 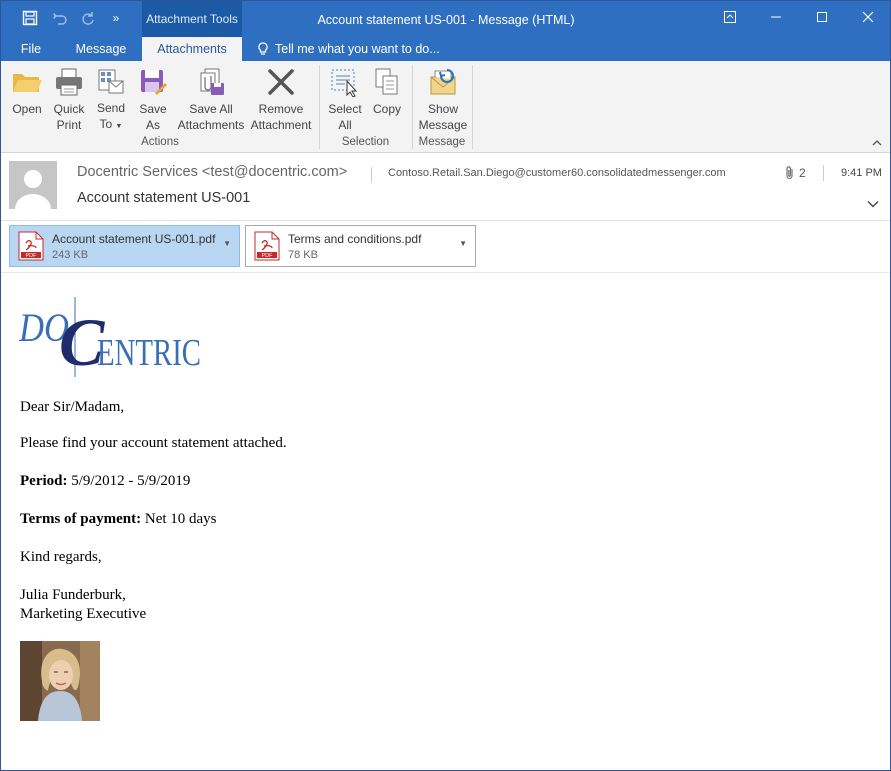 What do you see at coordinates (116, 18) in the screenshot?
I see `customize-toolbar-icon: »` at bounding box center [116, 18].